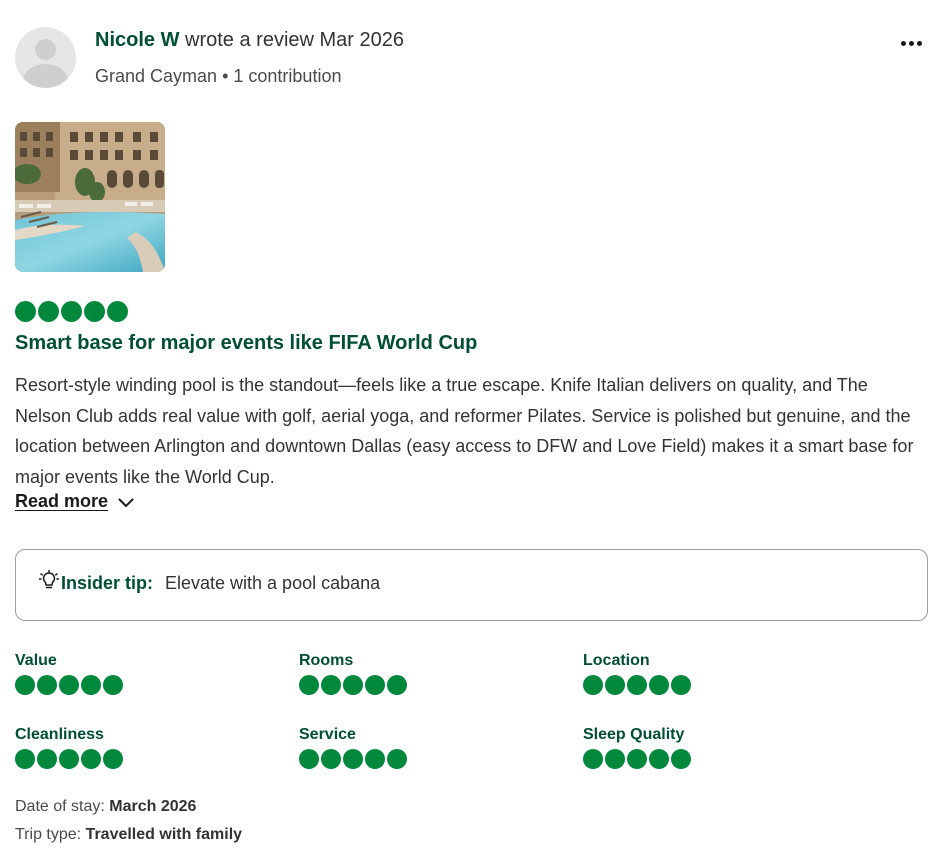 The height and width of the screenshot is (853, 933). I want to click on overall-rating-bubbles, so click(71, 311).